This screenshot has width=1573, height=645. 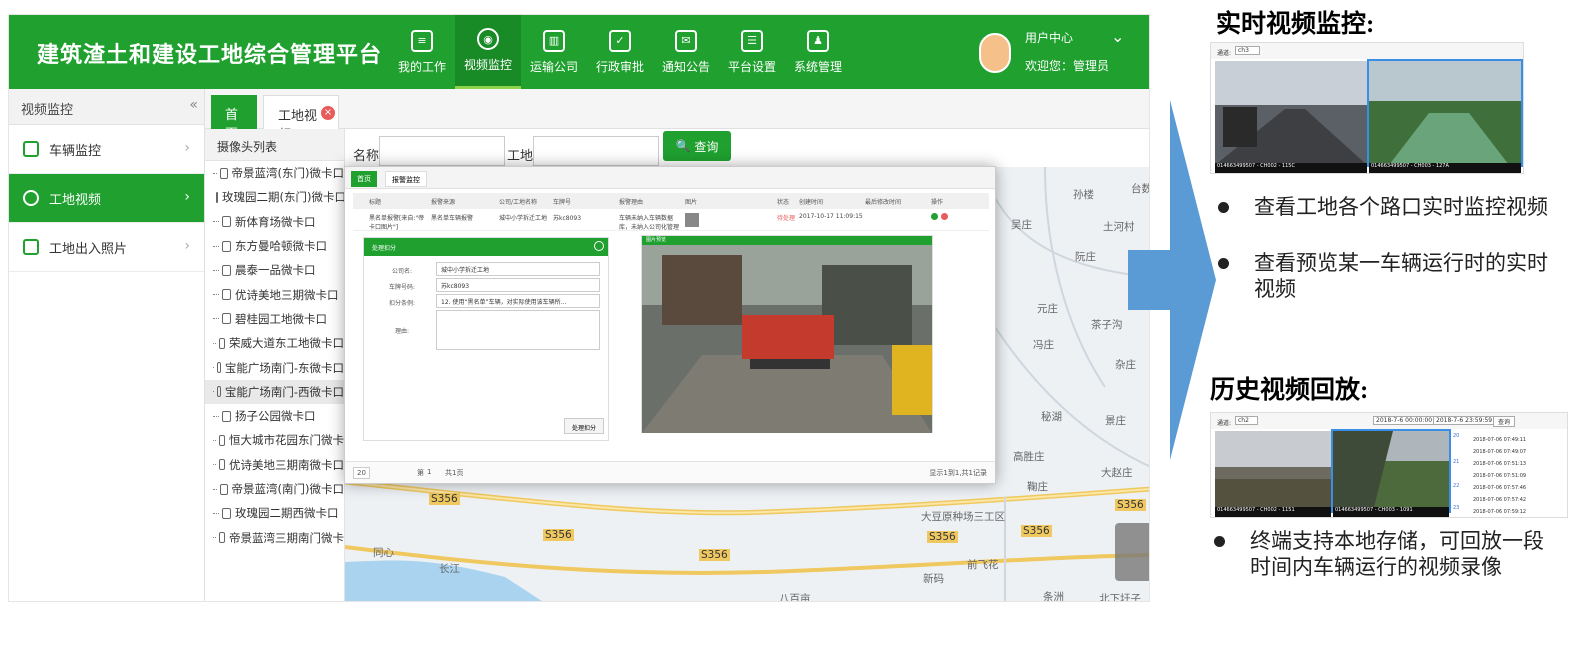 What do you see at coordinates (422, 40) in the screenshot?
I see `clipboard-icon: ≡` at bounding box center [422, 40].